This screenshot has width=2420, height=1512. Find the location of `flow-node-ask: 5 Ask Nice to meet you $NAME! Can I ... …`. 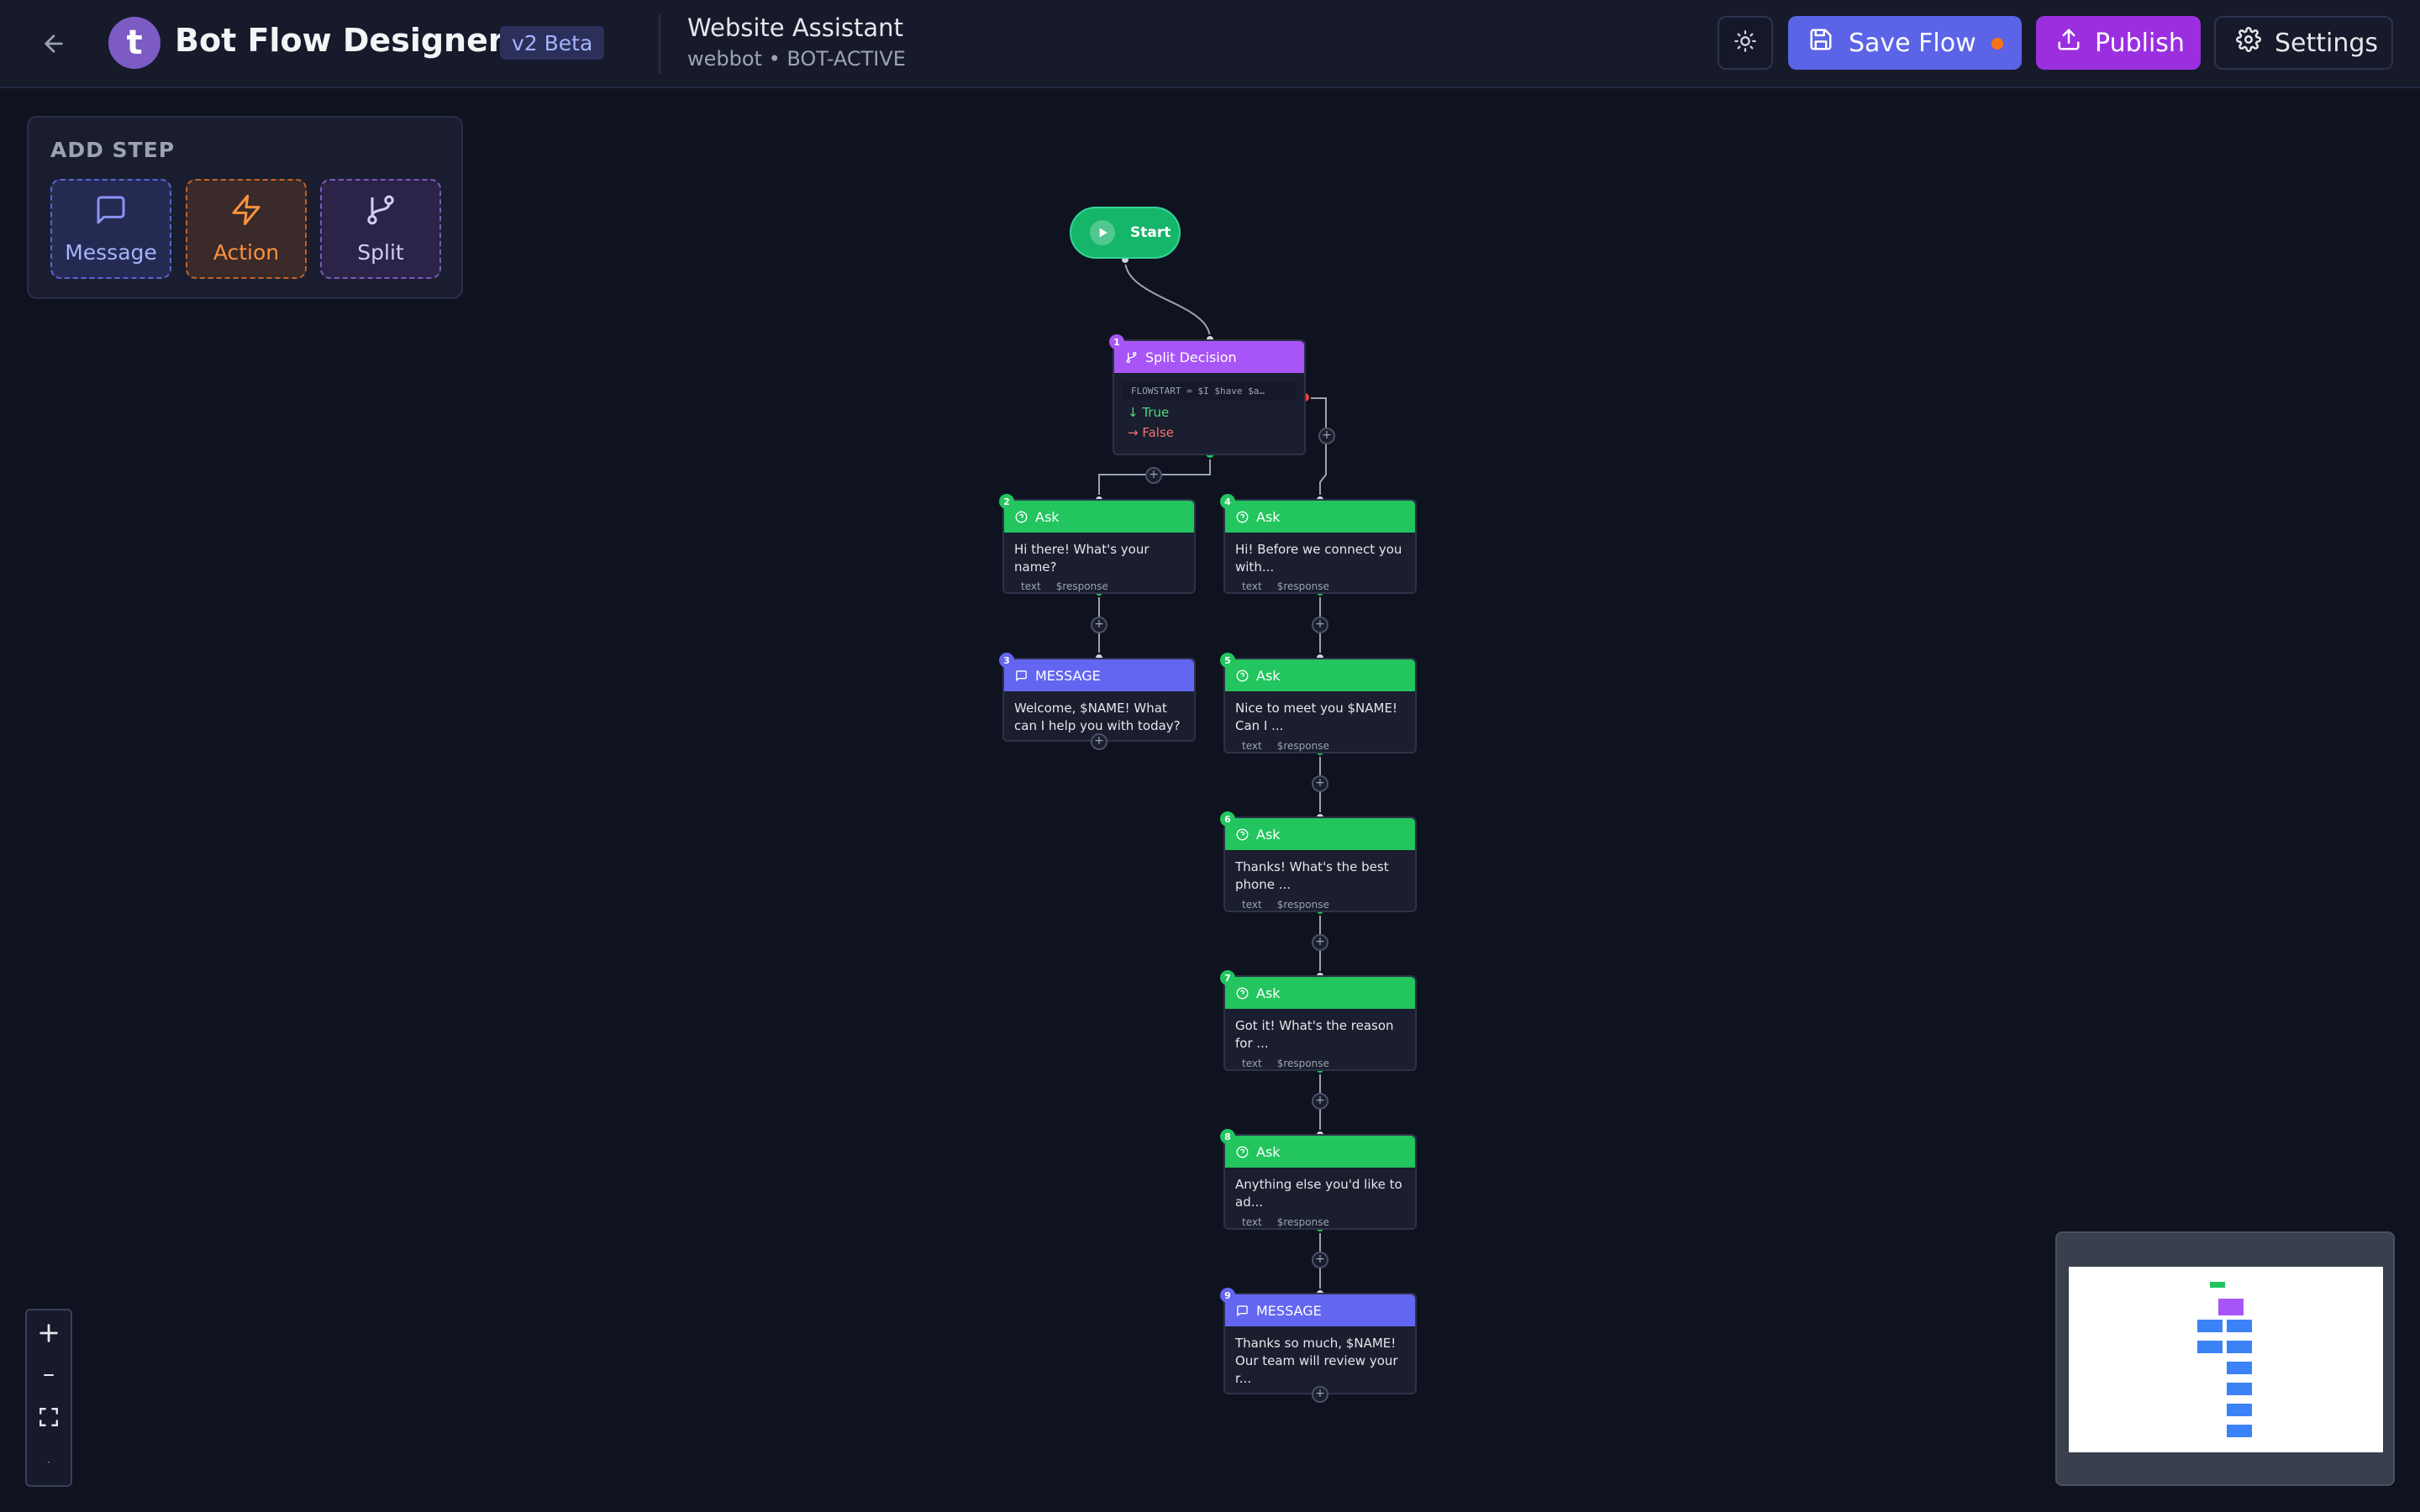

flow-node-ask: 5 Ask Nice to meet you $NAME! Can I ... … is located at coordinates (1318, 703).